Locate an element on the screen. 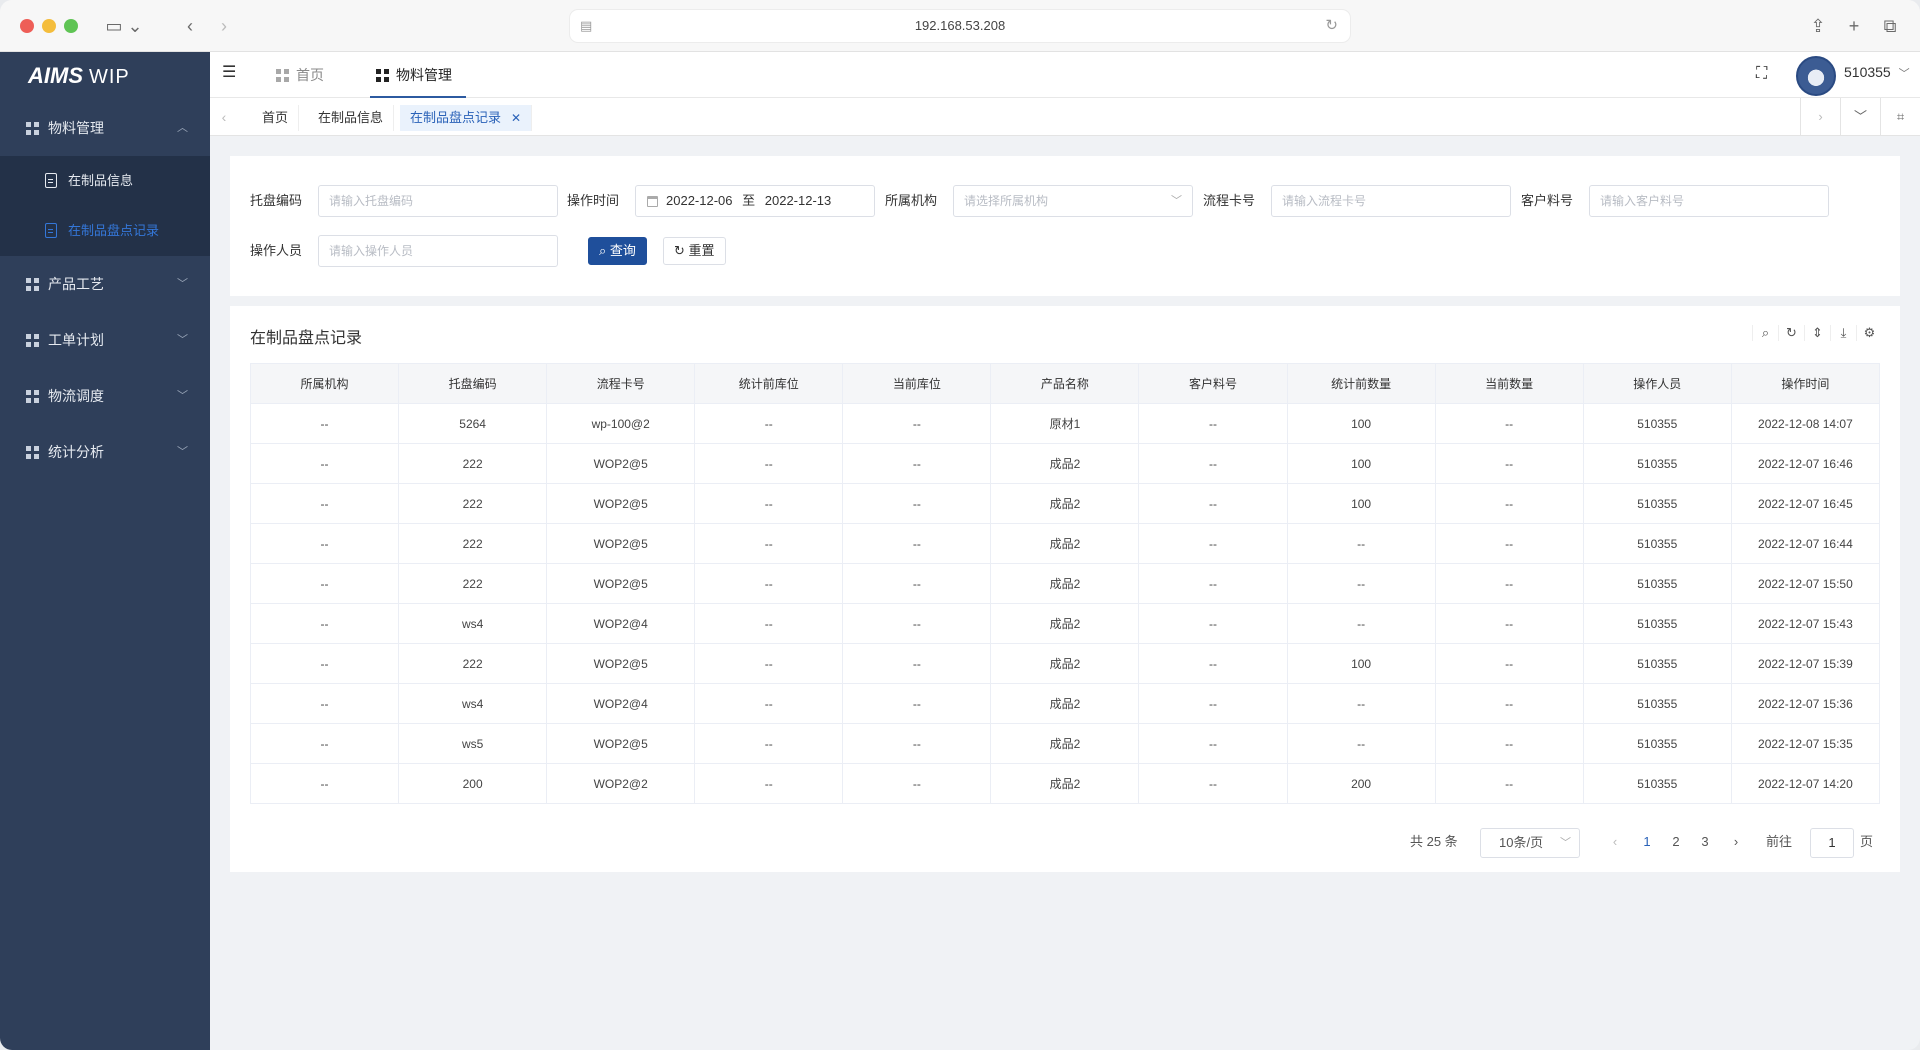 Image resolution: width=1920 pixels, height=1050 pixels. sidebar-item-material: 物料管理 ︿ is located at coordinates (105, 128).